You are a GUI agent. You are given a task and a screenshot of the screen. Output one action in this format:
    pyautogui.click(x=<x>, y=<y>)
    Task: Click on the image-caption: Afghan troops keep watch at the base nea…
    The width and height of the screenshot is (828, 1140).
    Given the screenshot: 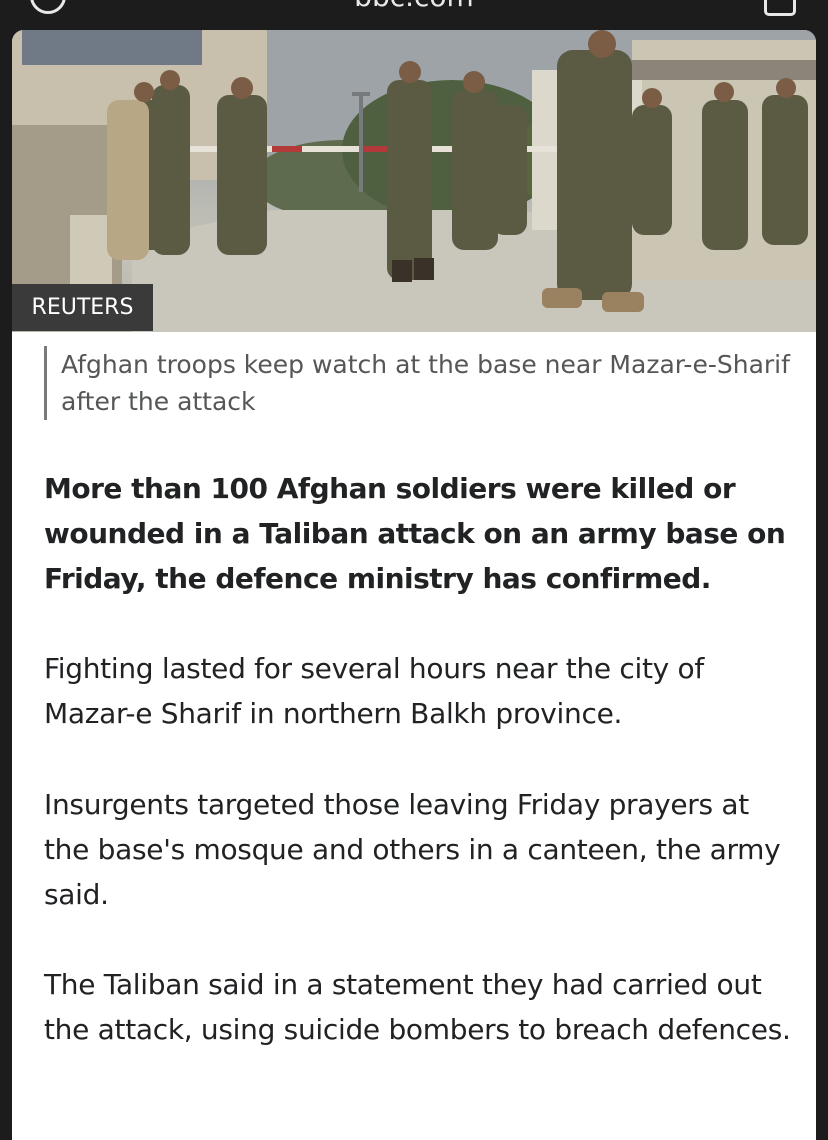 What is the action you would take?
    pyautogui.click(x=417, y=383)
    